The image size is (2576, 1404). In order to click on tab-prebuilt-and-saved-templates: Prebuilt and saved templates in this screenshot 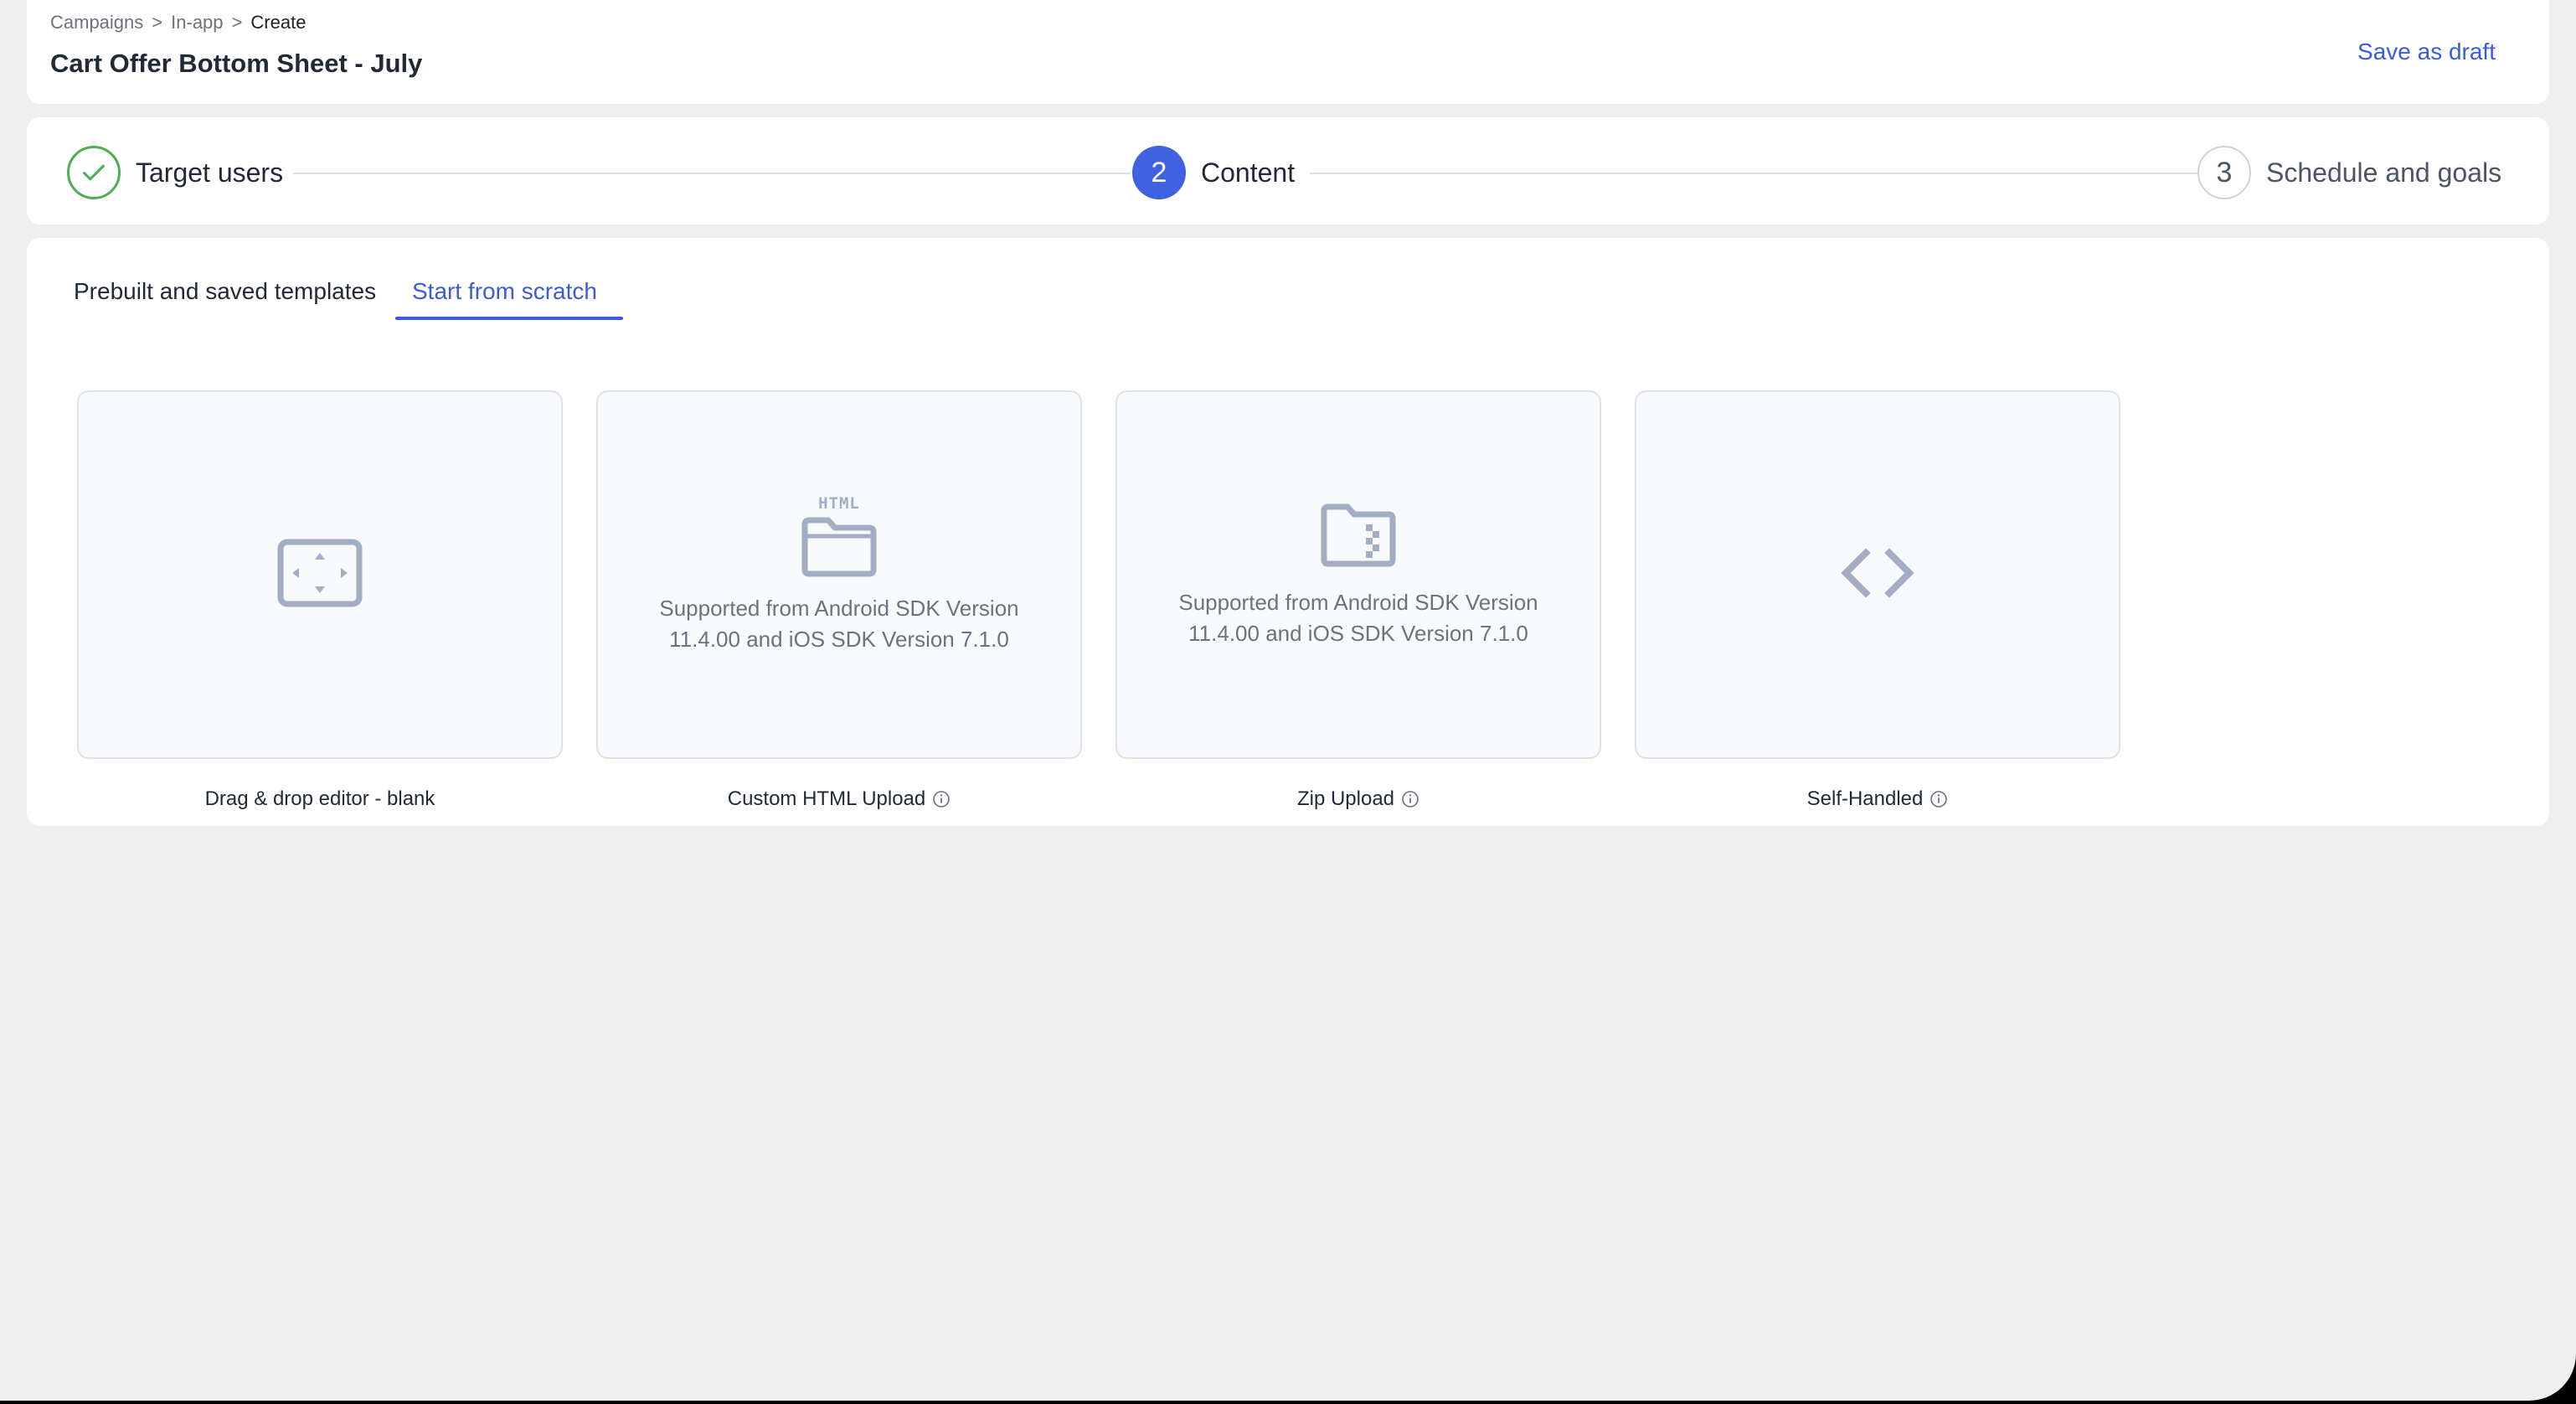, I will do `click(225, 298)`.